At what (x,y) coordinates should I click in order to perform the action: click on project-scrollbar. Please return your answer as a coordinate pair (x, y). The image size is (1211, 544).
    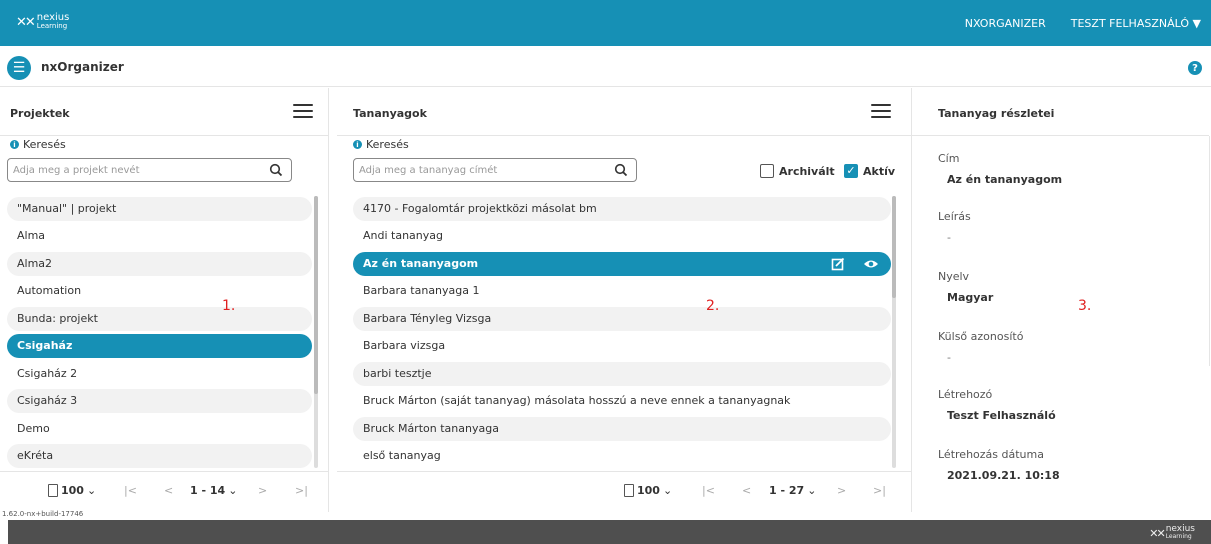
    Looking at the image, I should click on (316, 332).